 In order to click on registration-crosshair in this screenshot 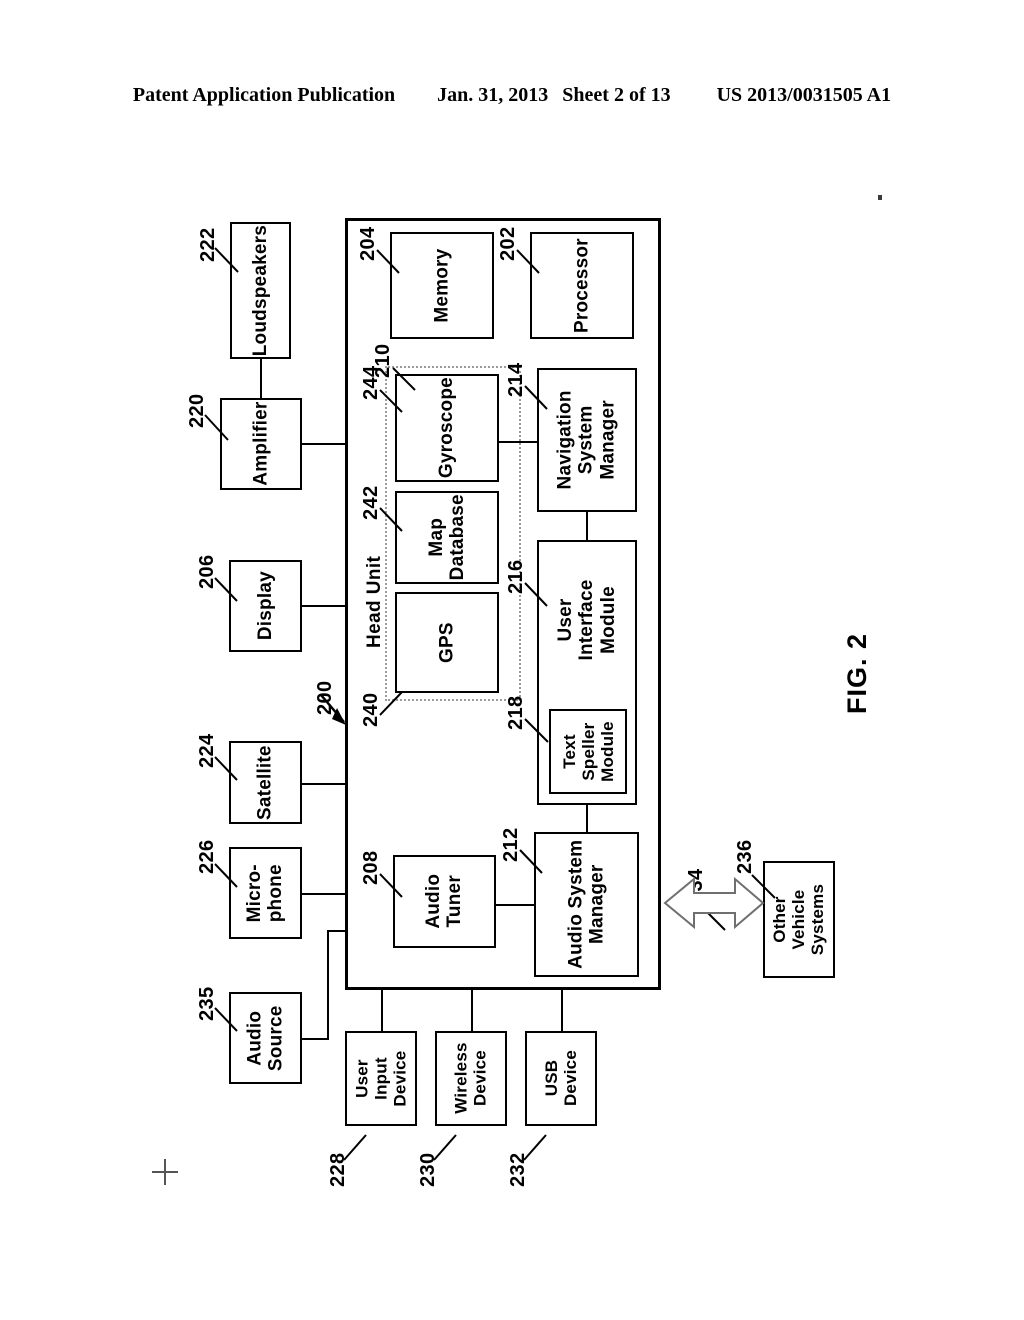, I will do `click(165, 1172)`.